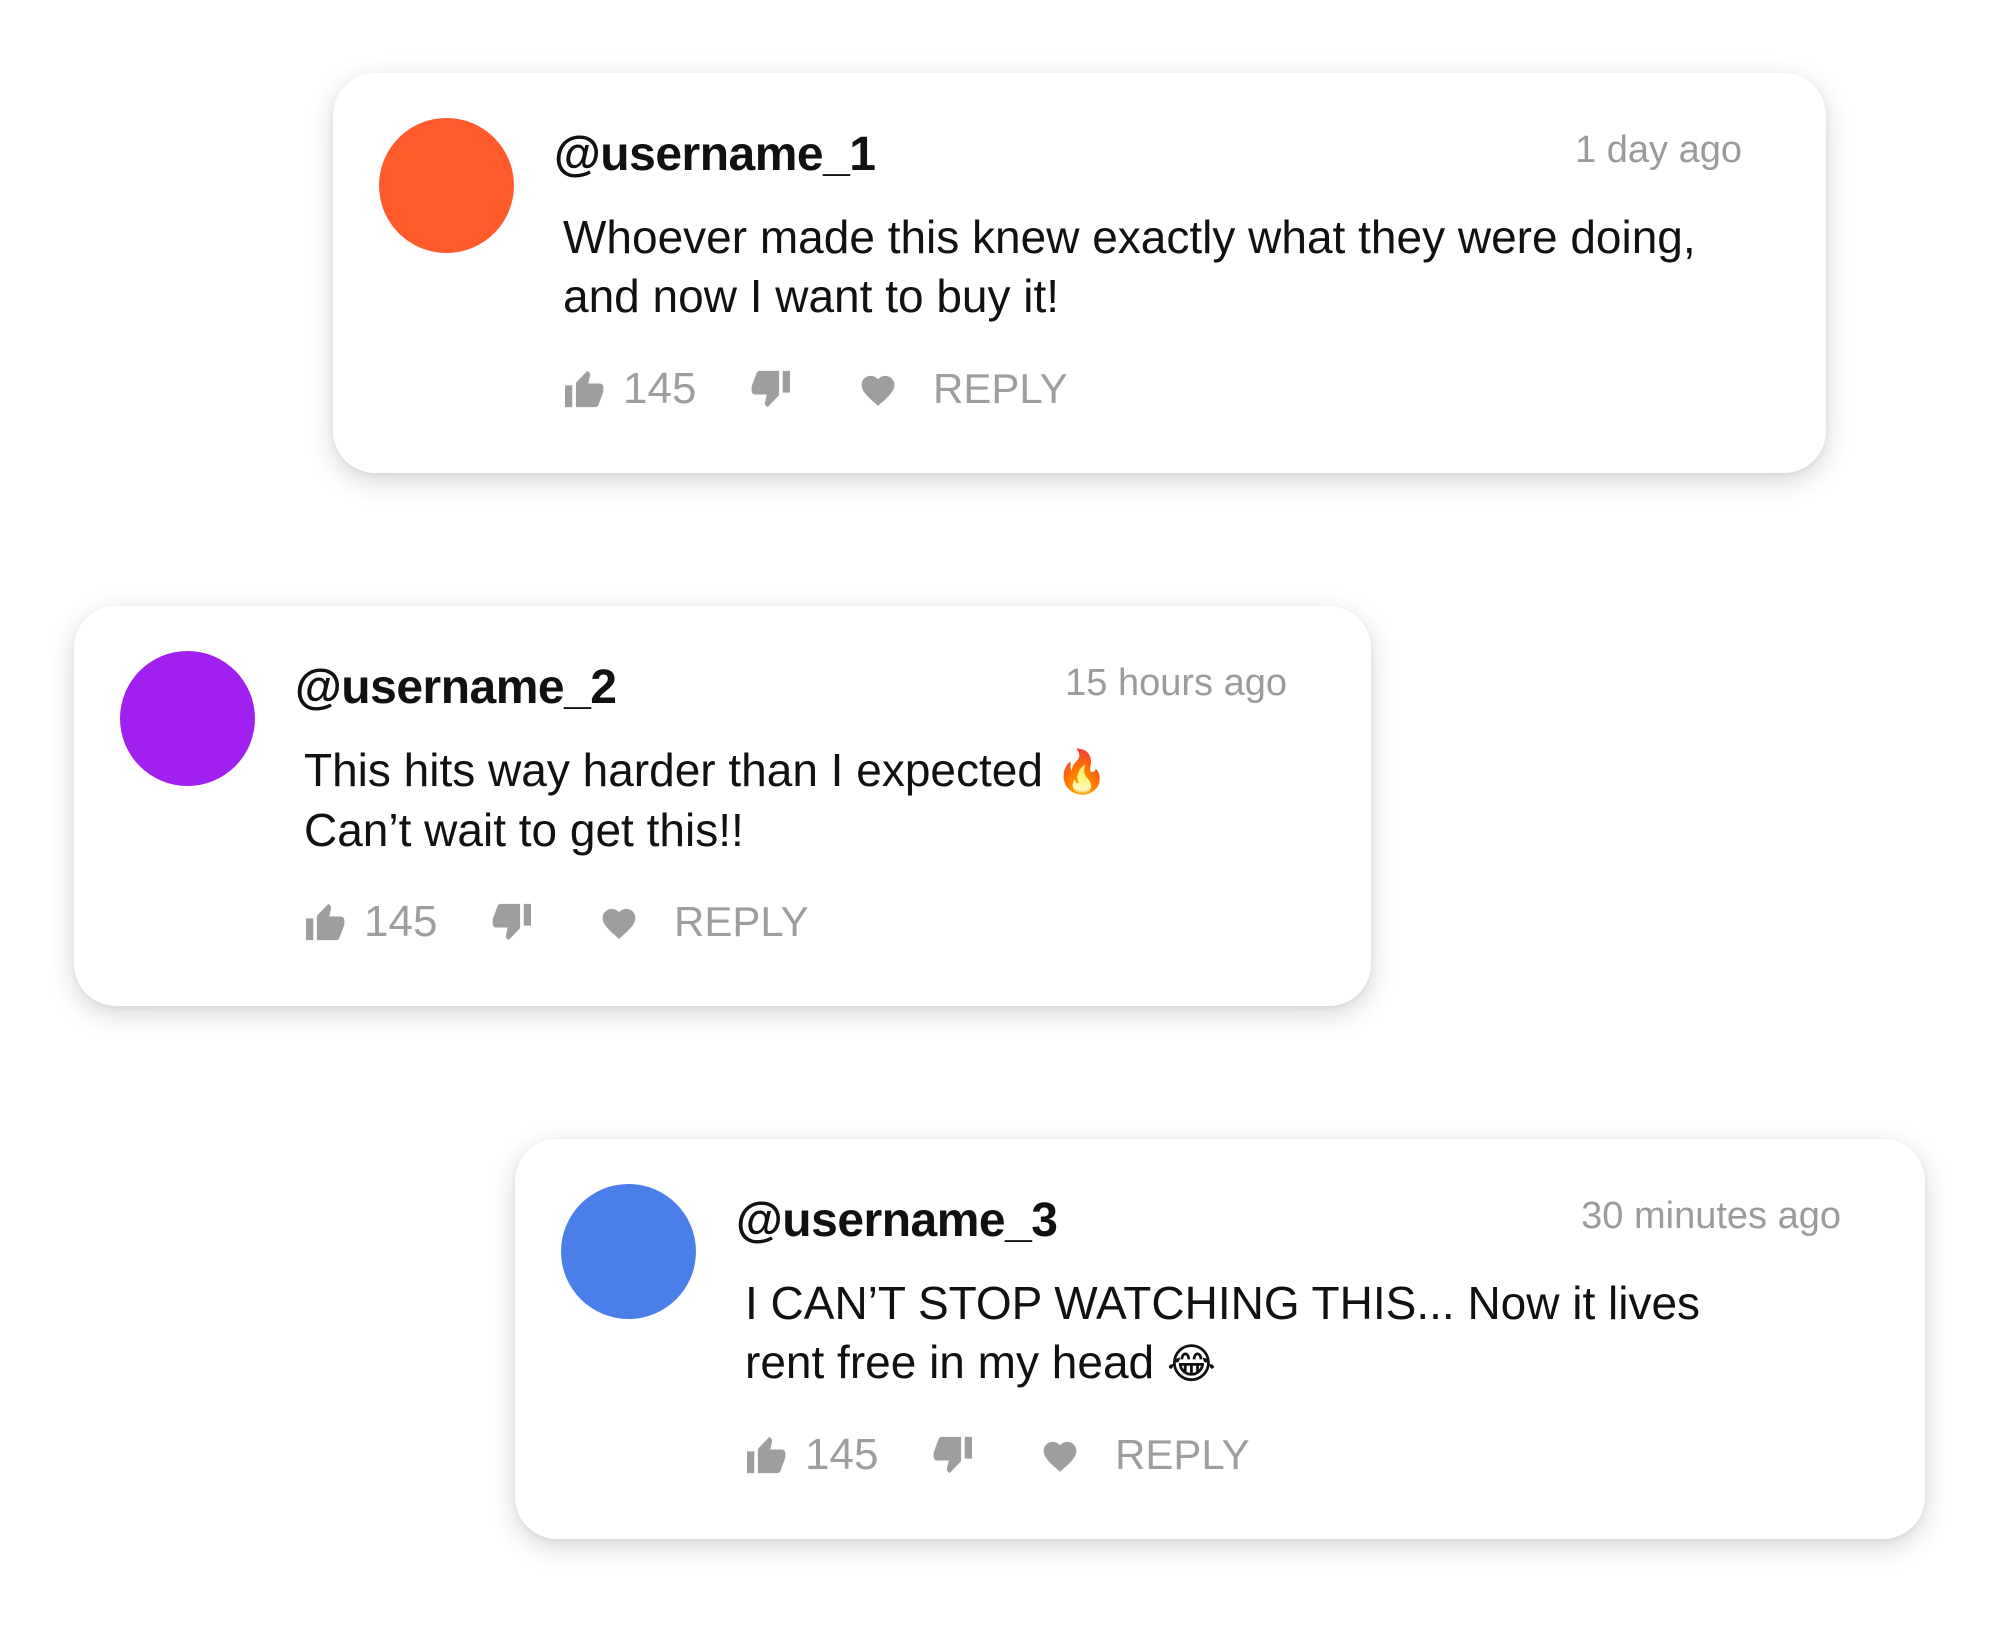  What do you see at coordinates (715, 154) in the screenshot?
I see `comment-username: @username_1` at bounding box center [715, 154].